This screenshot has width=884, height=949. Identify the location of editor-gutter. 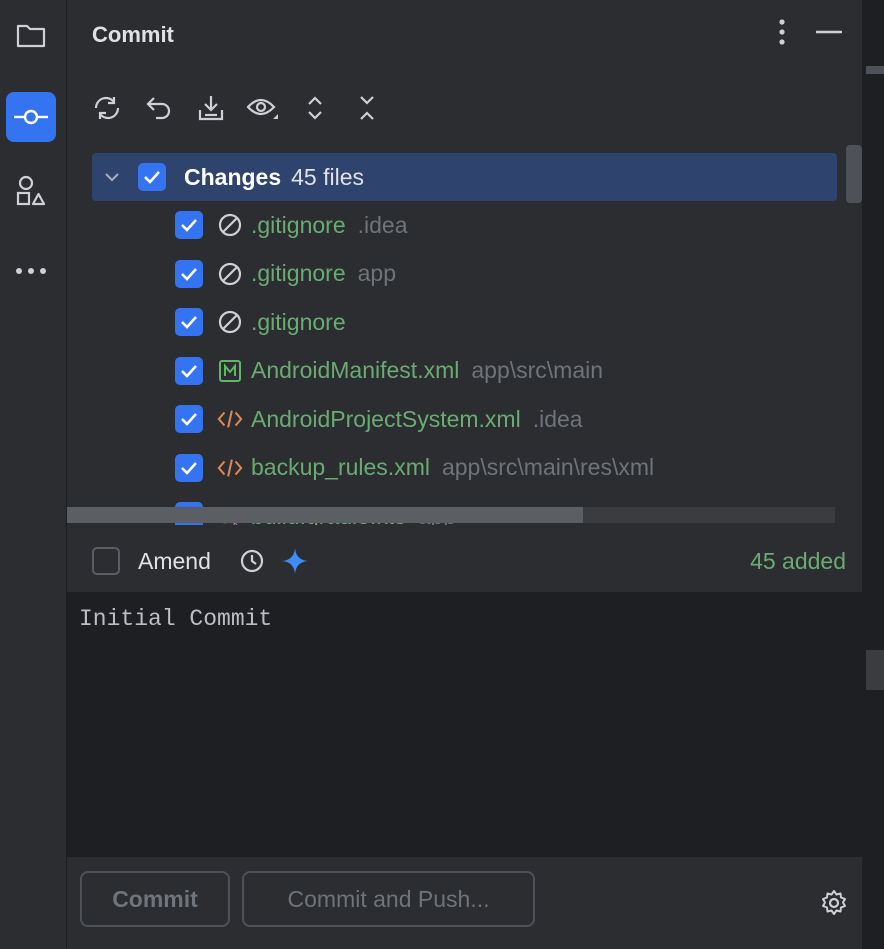
(873, 474).